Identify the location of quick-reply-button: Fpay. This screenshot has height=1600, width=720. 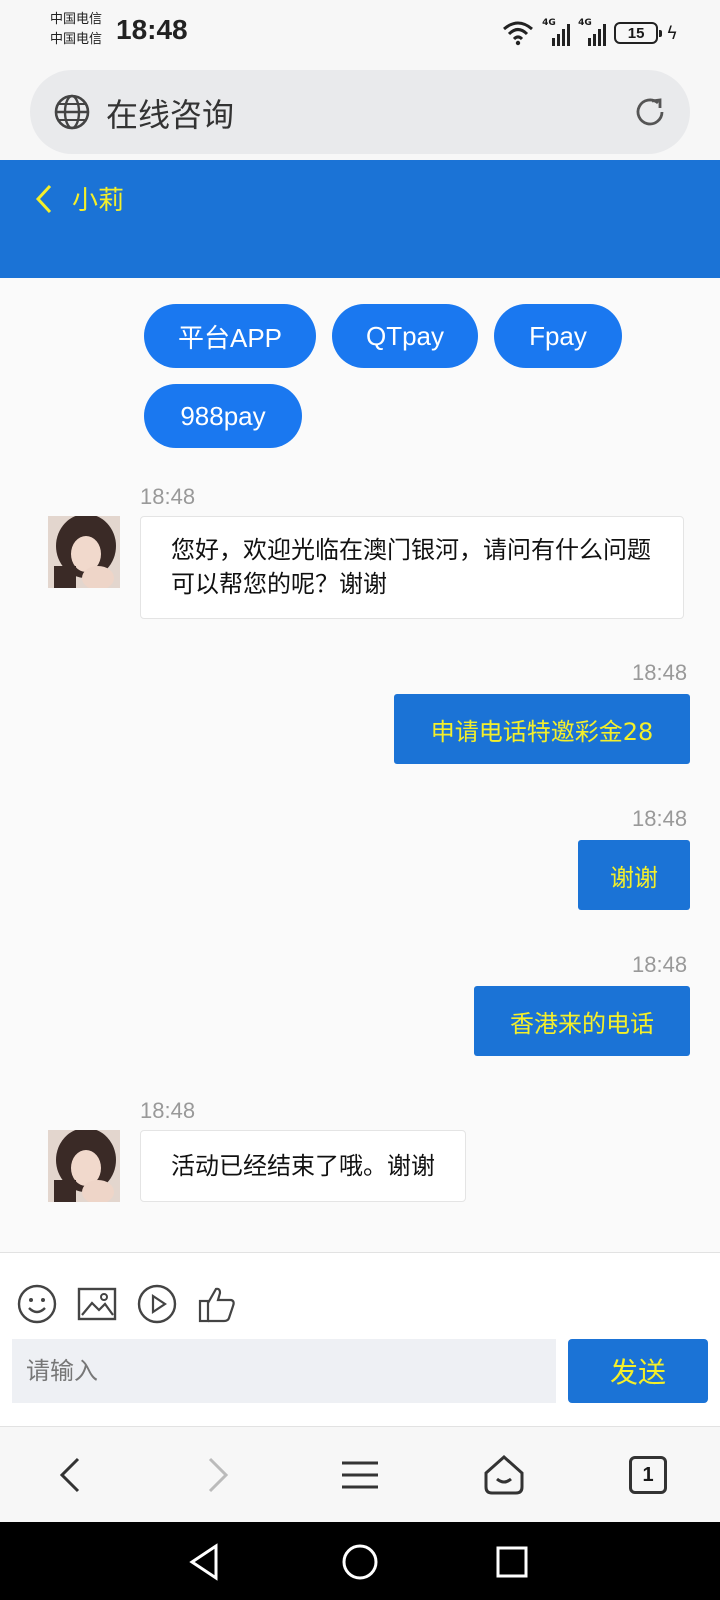
(558, 336).